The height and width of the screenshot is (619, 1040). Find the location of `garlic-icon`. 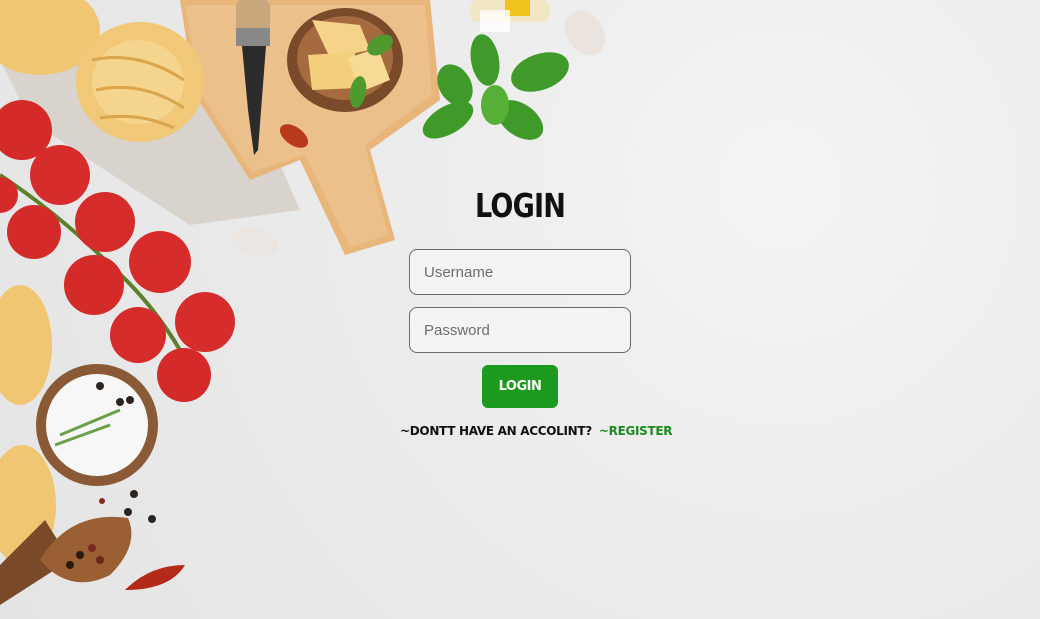

garlic-icon is located at coordinates (585, 33).